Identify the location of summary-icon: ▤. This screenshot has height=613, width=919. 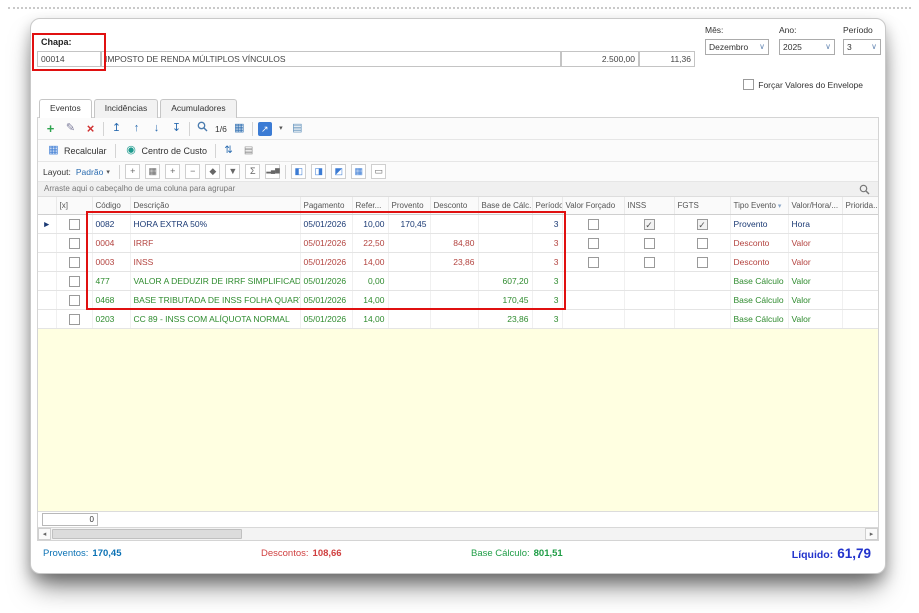
(248, 150).